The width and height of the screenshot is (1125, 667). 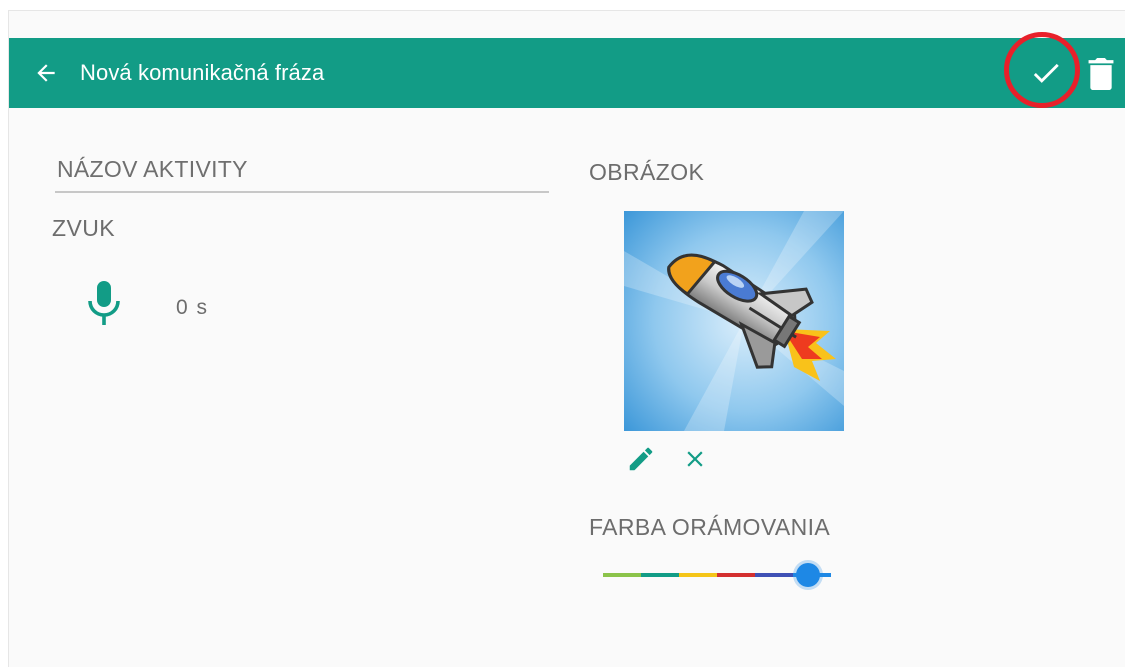 I want to click on checkmark-icon, so click(x=1046, y=73).